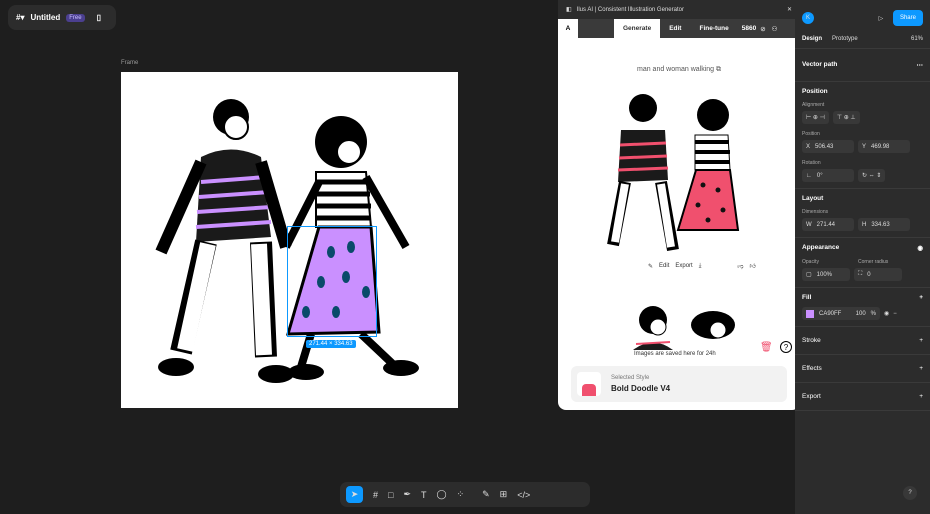  What do you see at coordinates (461, 494) in the screenshot?
I see `components-tool-icon: ⁘` at bounding box center [461, 494].